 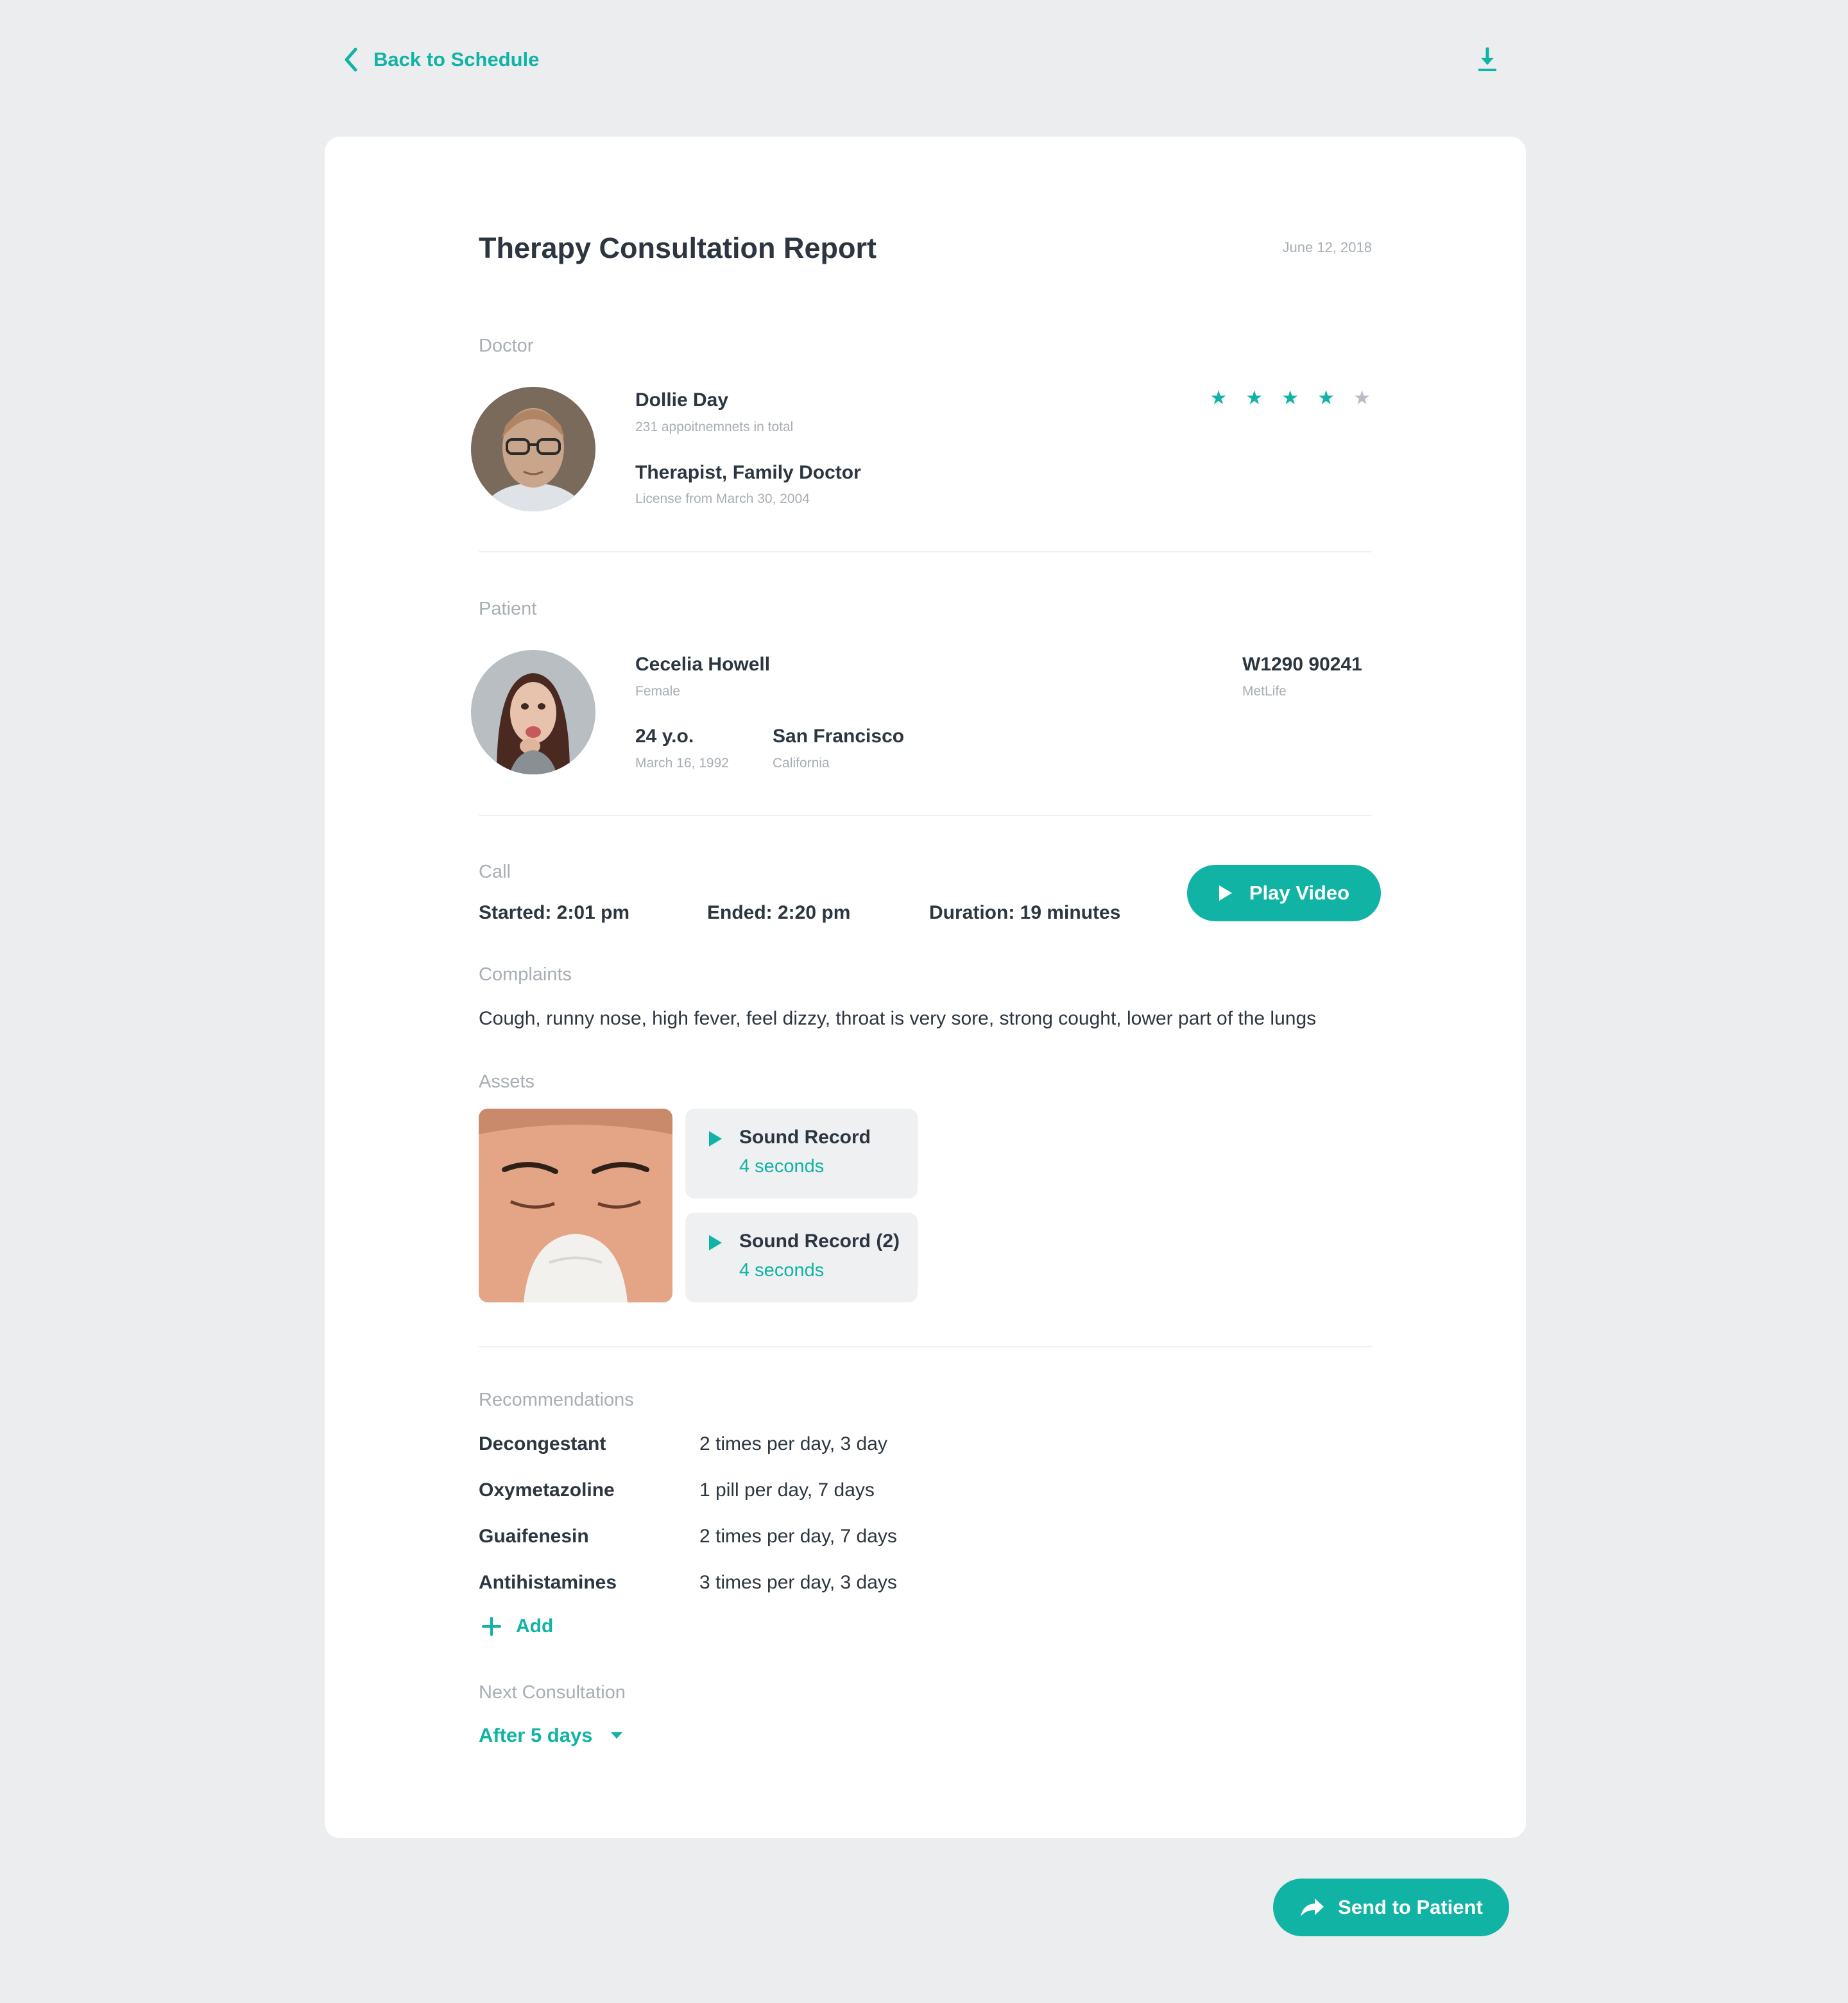 What do you see at coordinates (525, 974) in the screenshot?
I see `complaints-section-label: Complaints` at bounding box center [525, 974].